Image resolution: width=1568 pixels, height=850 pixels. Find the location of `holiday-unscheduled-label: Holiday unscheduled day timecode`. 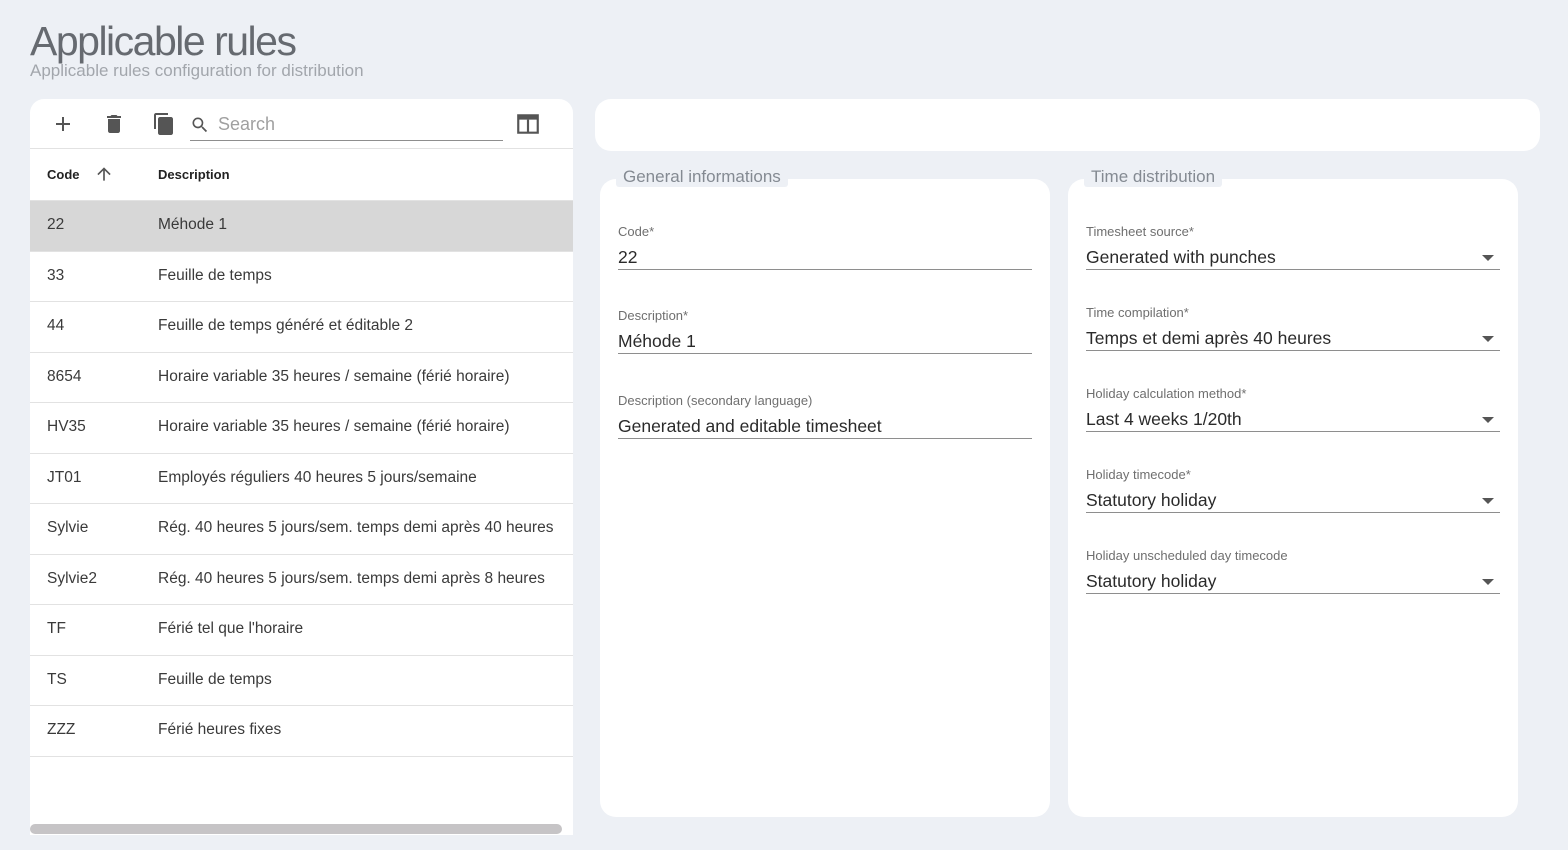

holiday-unscheduled-label: Holiday unscheduled day timecode is located at coordinates (1187, 555).